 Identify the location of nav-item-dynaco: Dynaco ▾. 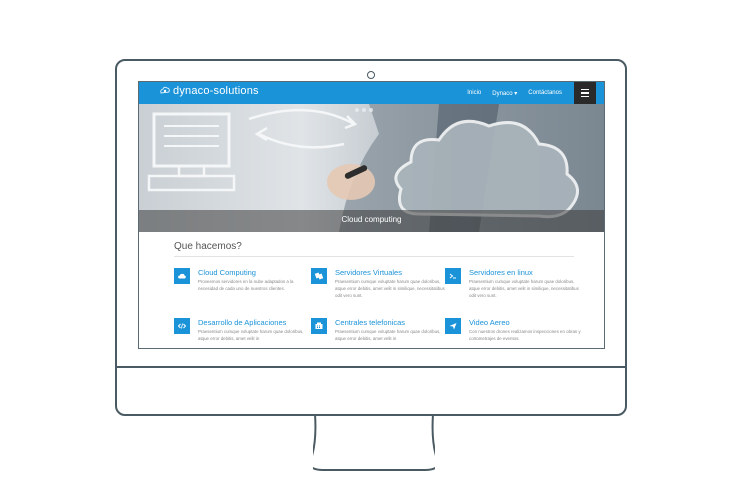
(504, 93).